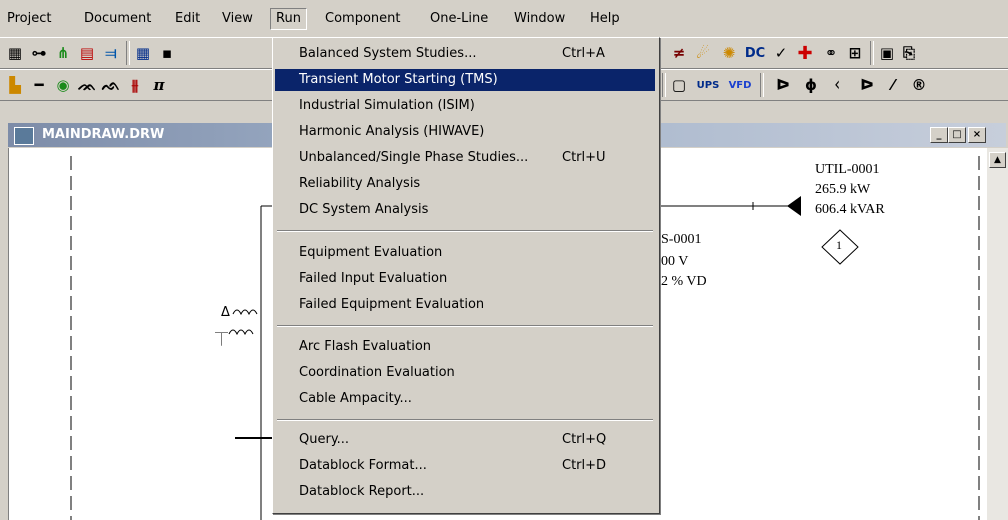 The width and height of the screenshot is (1008, 520). Describe the element at coordinates (957, 135) in the screenshot. I see `maximize-button: □` at that location.